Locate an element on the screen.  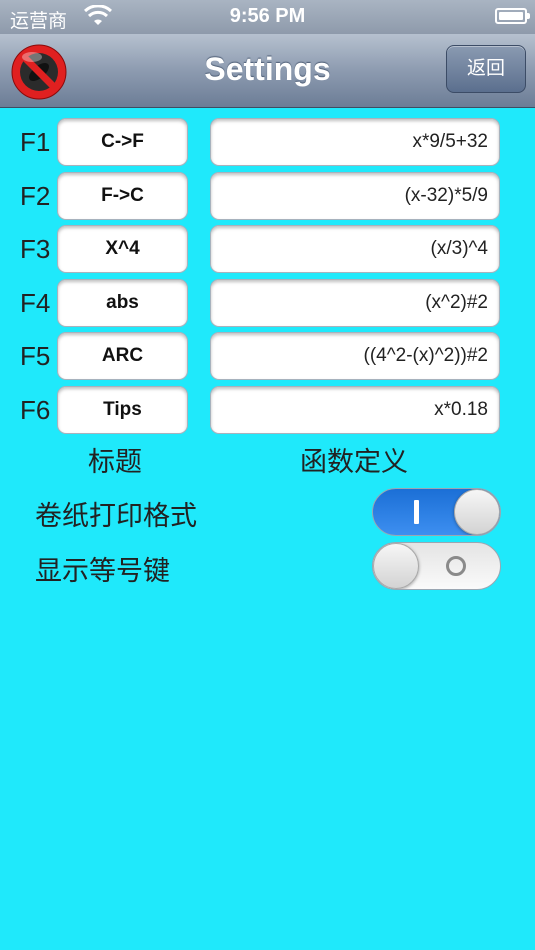
function-title-field: abs is located at coordinates (122, 303).